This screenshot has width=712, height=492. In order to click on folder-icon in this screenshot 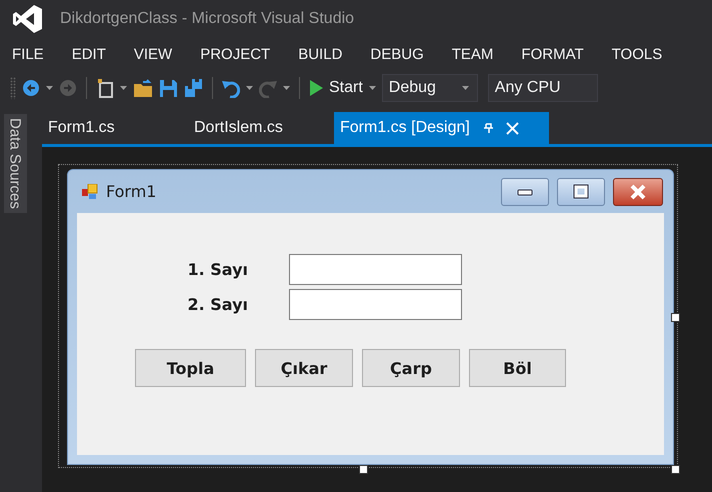, I will do `click(143, 88)`.